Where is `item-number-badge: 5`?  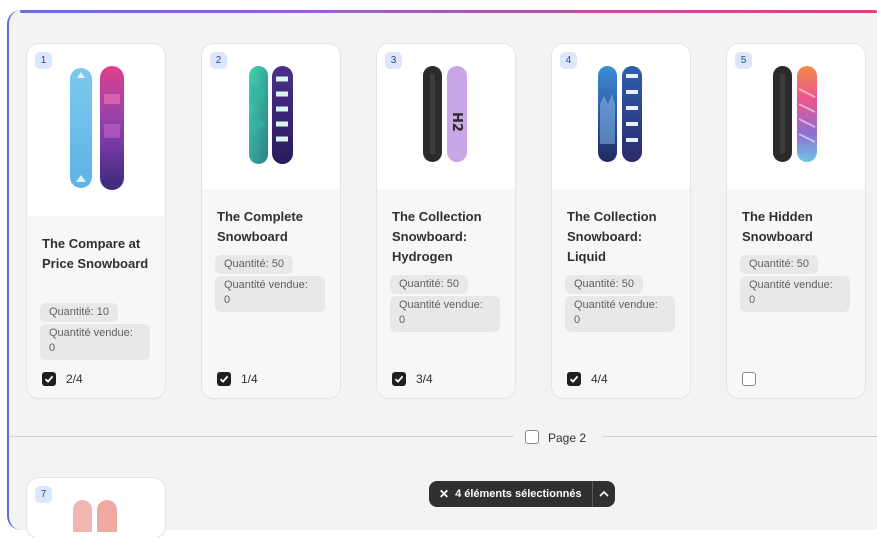 item-number-badge: 5 is located at coordinates (743, 60).